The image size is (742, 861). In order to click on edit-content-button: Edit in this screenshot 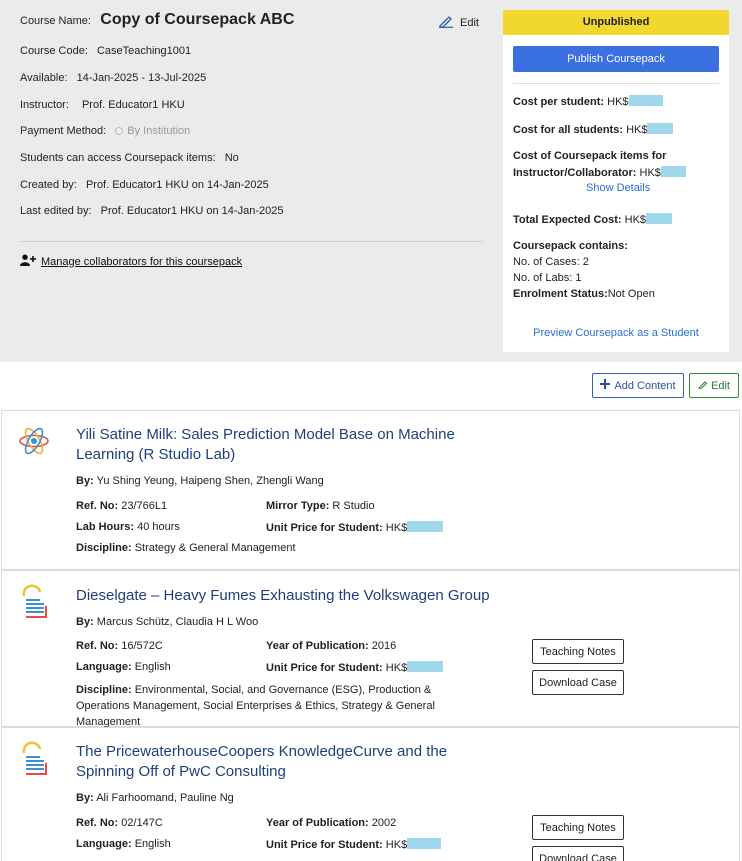, I will do `click(714, 385)`.